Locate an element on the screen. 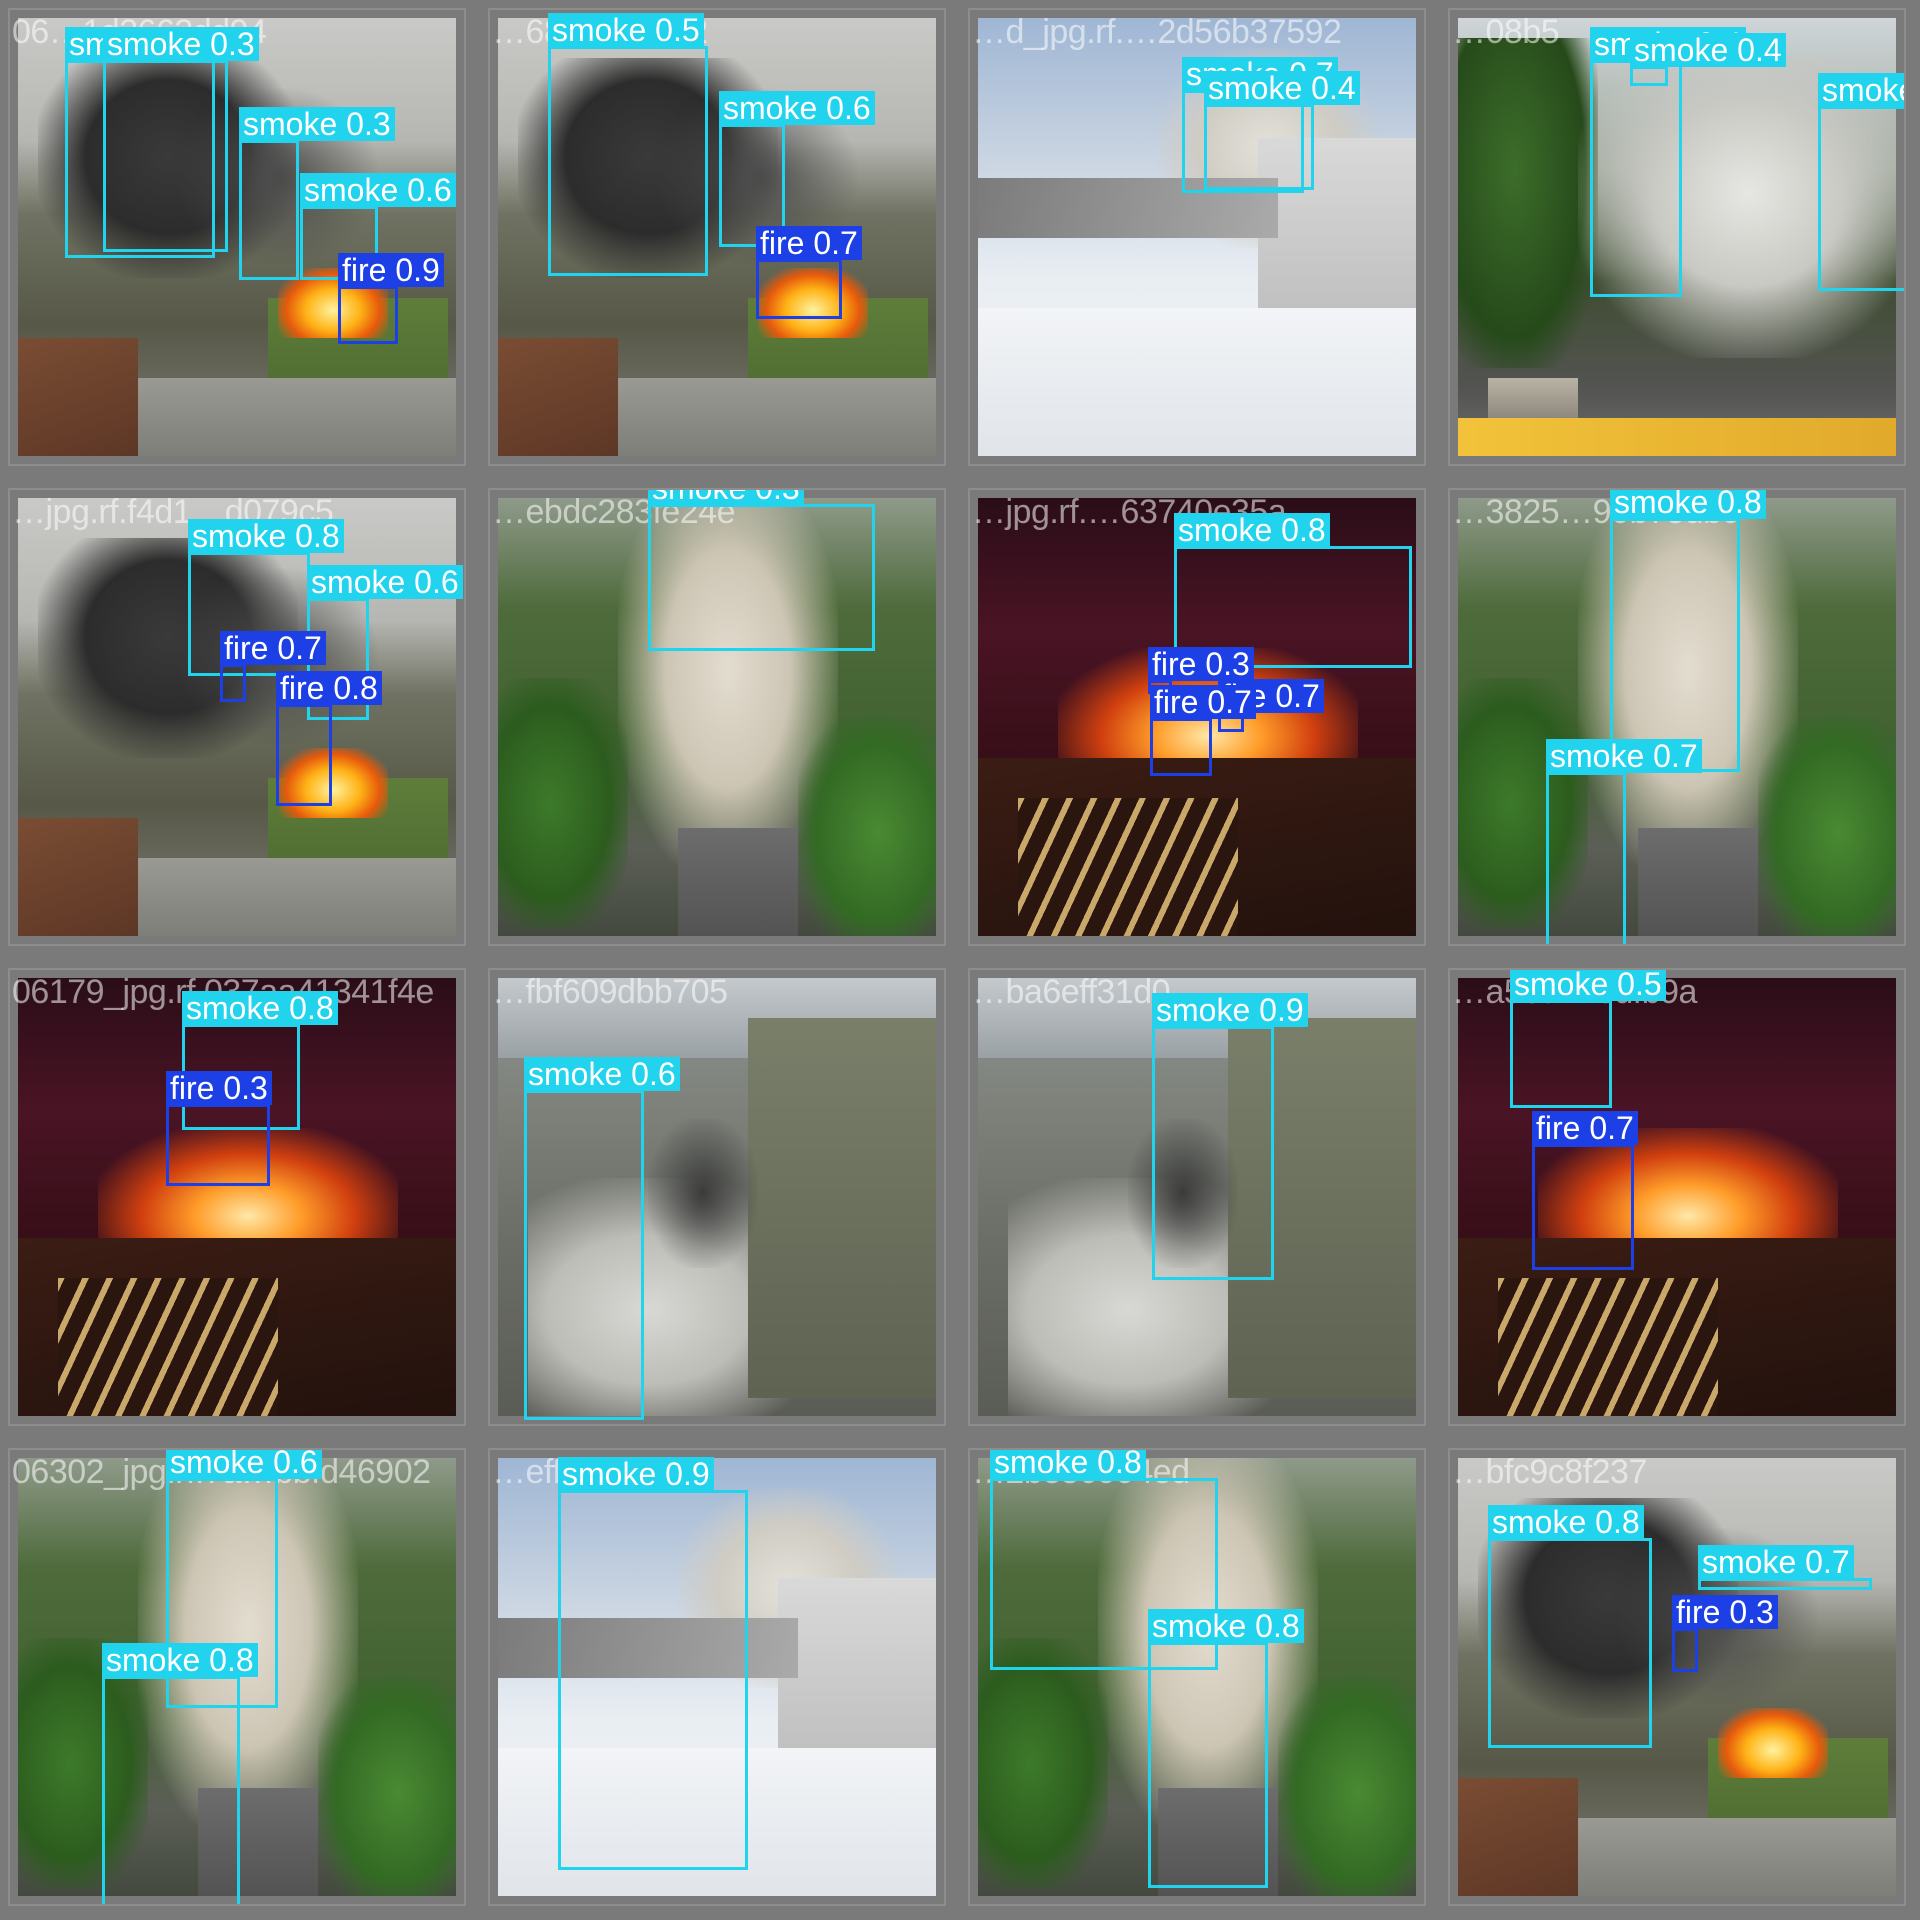 The width and height of the screenshot is (1920, 1920). detection-tile: …688ce2b652smoke 0.5smoke 0.6fire 0.7 is located at coordinates (717, 237).